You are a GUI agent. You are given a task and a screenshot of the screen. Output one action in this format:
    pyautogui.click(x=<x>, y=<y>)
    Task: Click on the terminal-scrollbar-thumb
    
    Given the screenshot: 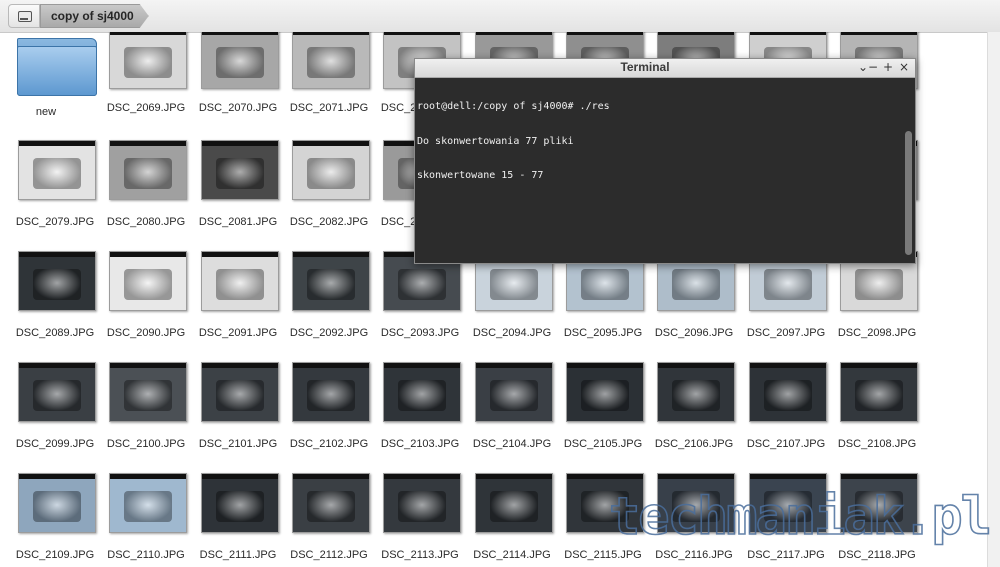 What is the action you would take?
    pyautogui.click(x=908, y=193)
    